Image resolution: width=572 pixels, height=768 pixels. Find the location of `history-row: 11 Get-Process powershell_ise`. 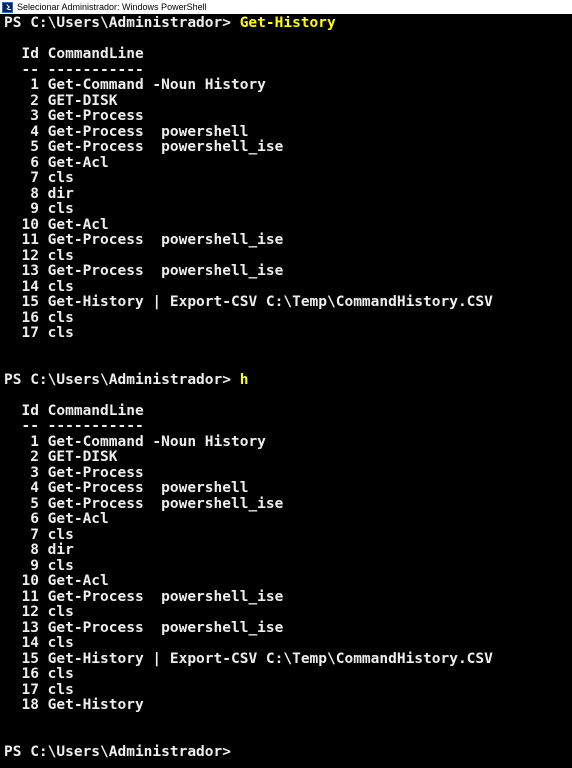

history-row: 11 Get-Process powershell_ise is located at coordinates (288, 597).